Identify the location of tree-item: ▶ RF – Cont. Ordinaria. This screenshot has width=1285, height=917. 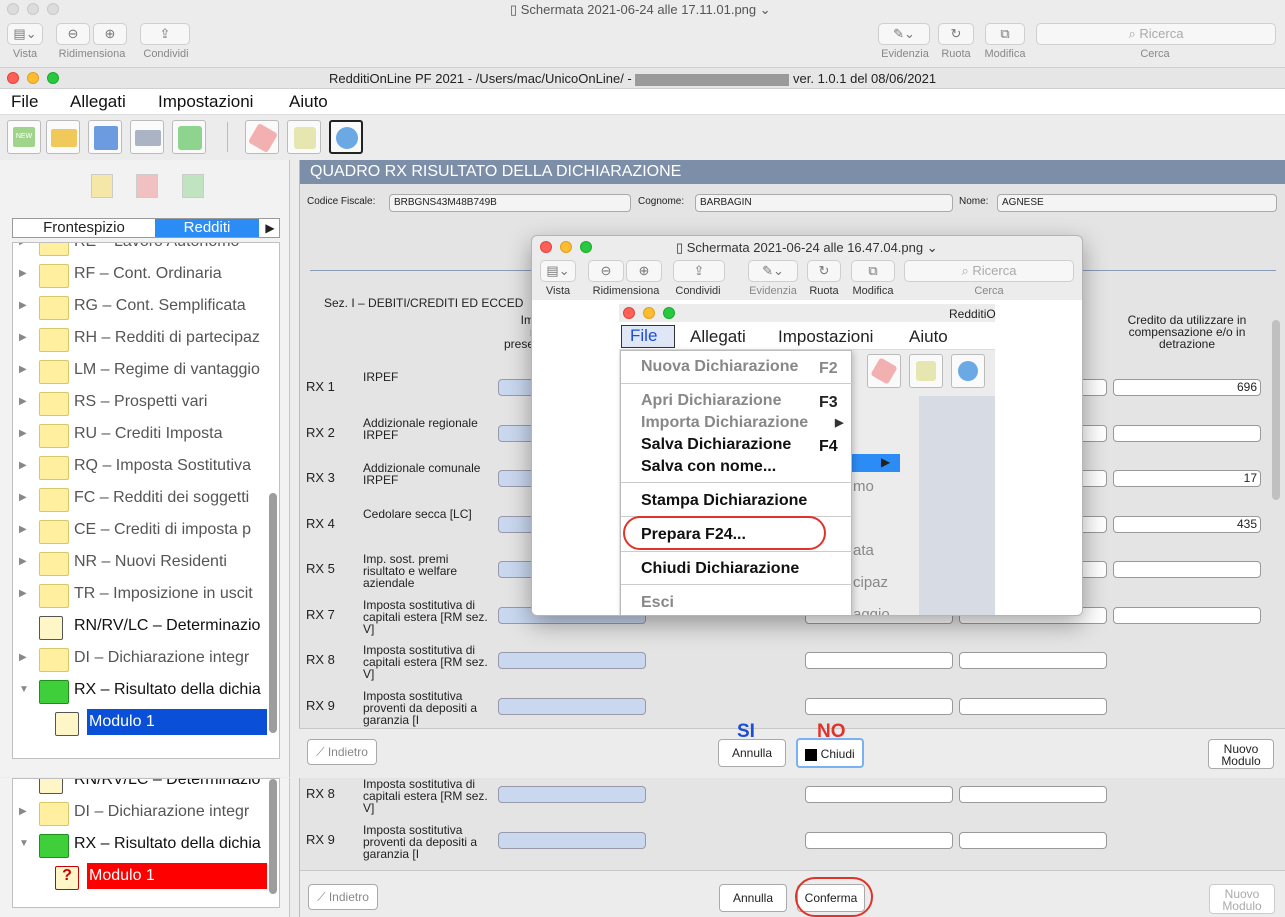
(146, 276).